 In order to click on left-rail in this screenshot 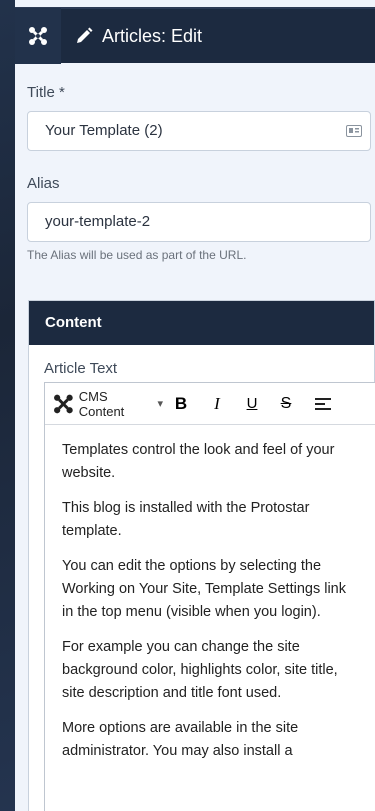, I will do `click(7, 405)`.